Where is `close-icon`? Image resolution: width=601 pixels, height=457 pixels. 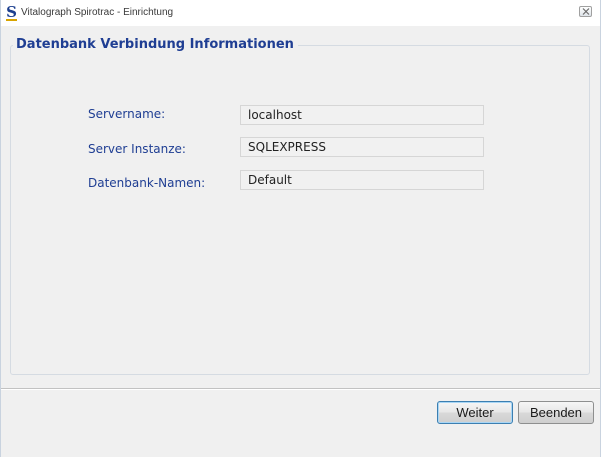
close-icon is located at coordinates (586, 11).